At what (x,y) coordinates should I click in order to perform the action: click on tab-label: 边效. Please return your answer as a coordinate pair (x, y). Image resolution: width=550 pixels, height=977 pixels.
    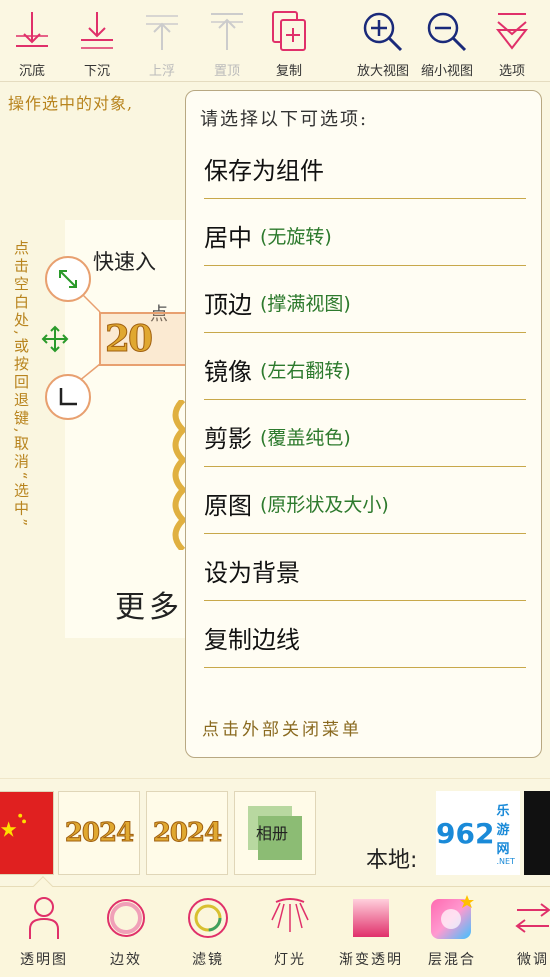
    Looking at the image, I should click on (126, 960).